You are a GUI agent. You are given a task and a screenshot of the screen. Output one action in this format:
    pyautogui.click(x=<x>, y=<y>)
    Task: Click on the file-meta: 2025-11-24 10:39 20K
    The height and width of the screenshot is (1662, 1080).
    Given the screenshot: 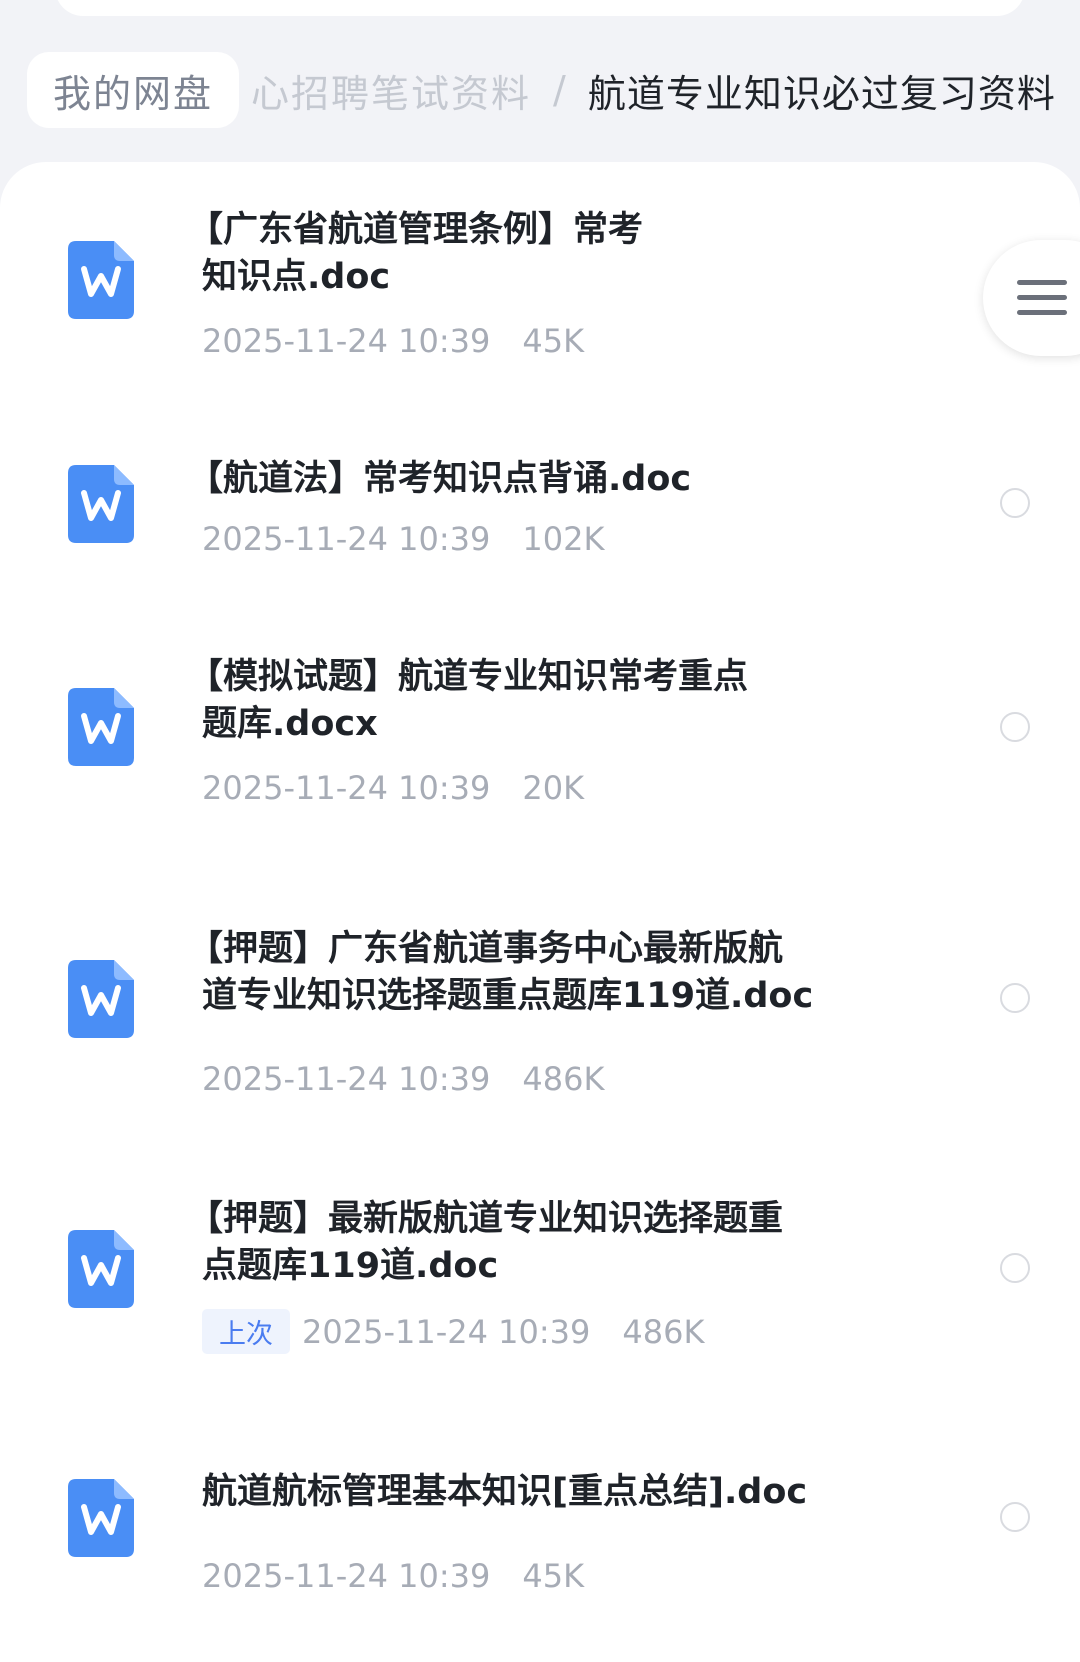 What is the action you would take?
    pyautogui.click(x=393, y=788)
    